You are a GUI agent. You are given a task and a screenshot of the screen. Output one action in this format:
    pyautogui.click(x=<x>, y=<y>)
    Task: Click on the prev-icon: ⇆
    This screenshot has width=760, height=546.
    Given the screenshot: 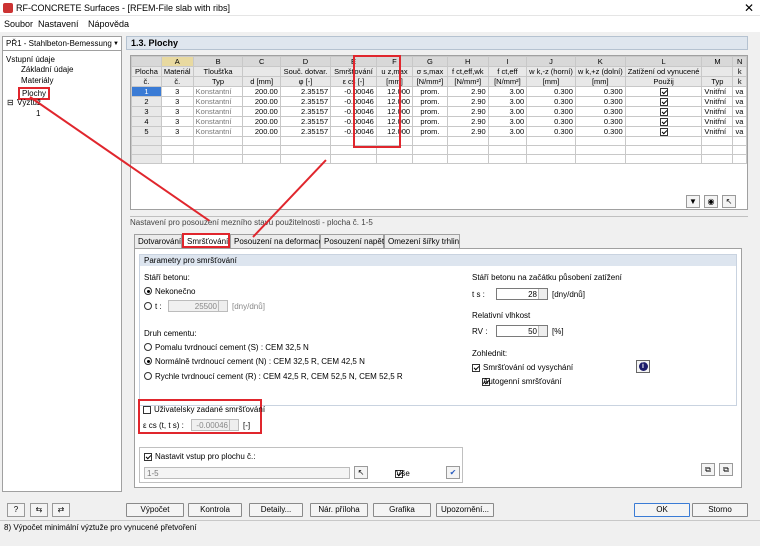 What is the action you would take?
    pyautogui.click(x=39, y=510)
    